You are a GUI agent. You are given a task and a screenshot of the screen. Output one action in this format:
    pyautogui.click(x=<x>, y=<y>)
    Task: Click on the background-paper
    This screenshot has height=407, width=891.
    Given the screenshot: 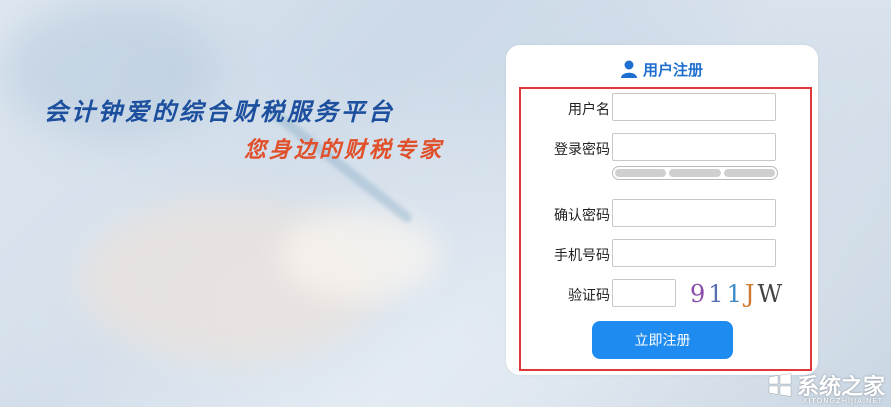 What is the action you would take?
    pyautogui.click(x=360, y=255)
    